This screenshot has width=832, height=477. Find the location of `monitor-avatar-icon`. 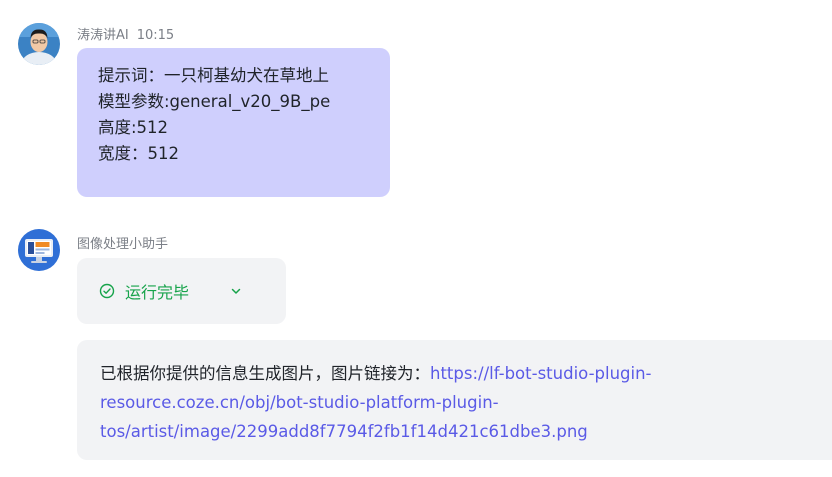

monitor-avatar-icon is located at coordinates (39, 250).